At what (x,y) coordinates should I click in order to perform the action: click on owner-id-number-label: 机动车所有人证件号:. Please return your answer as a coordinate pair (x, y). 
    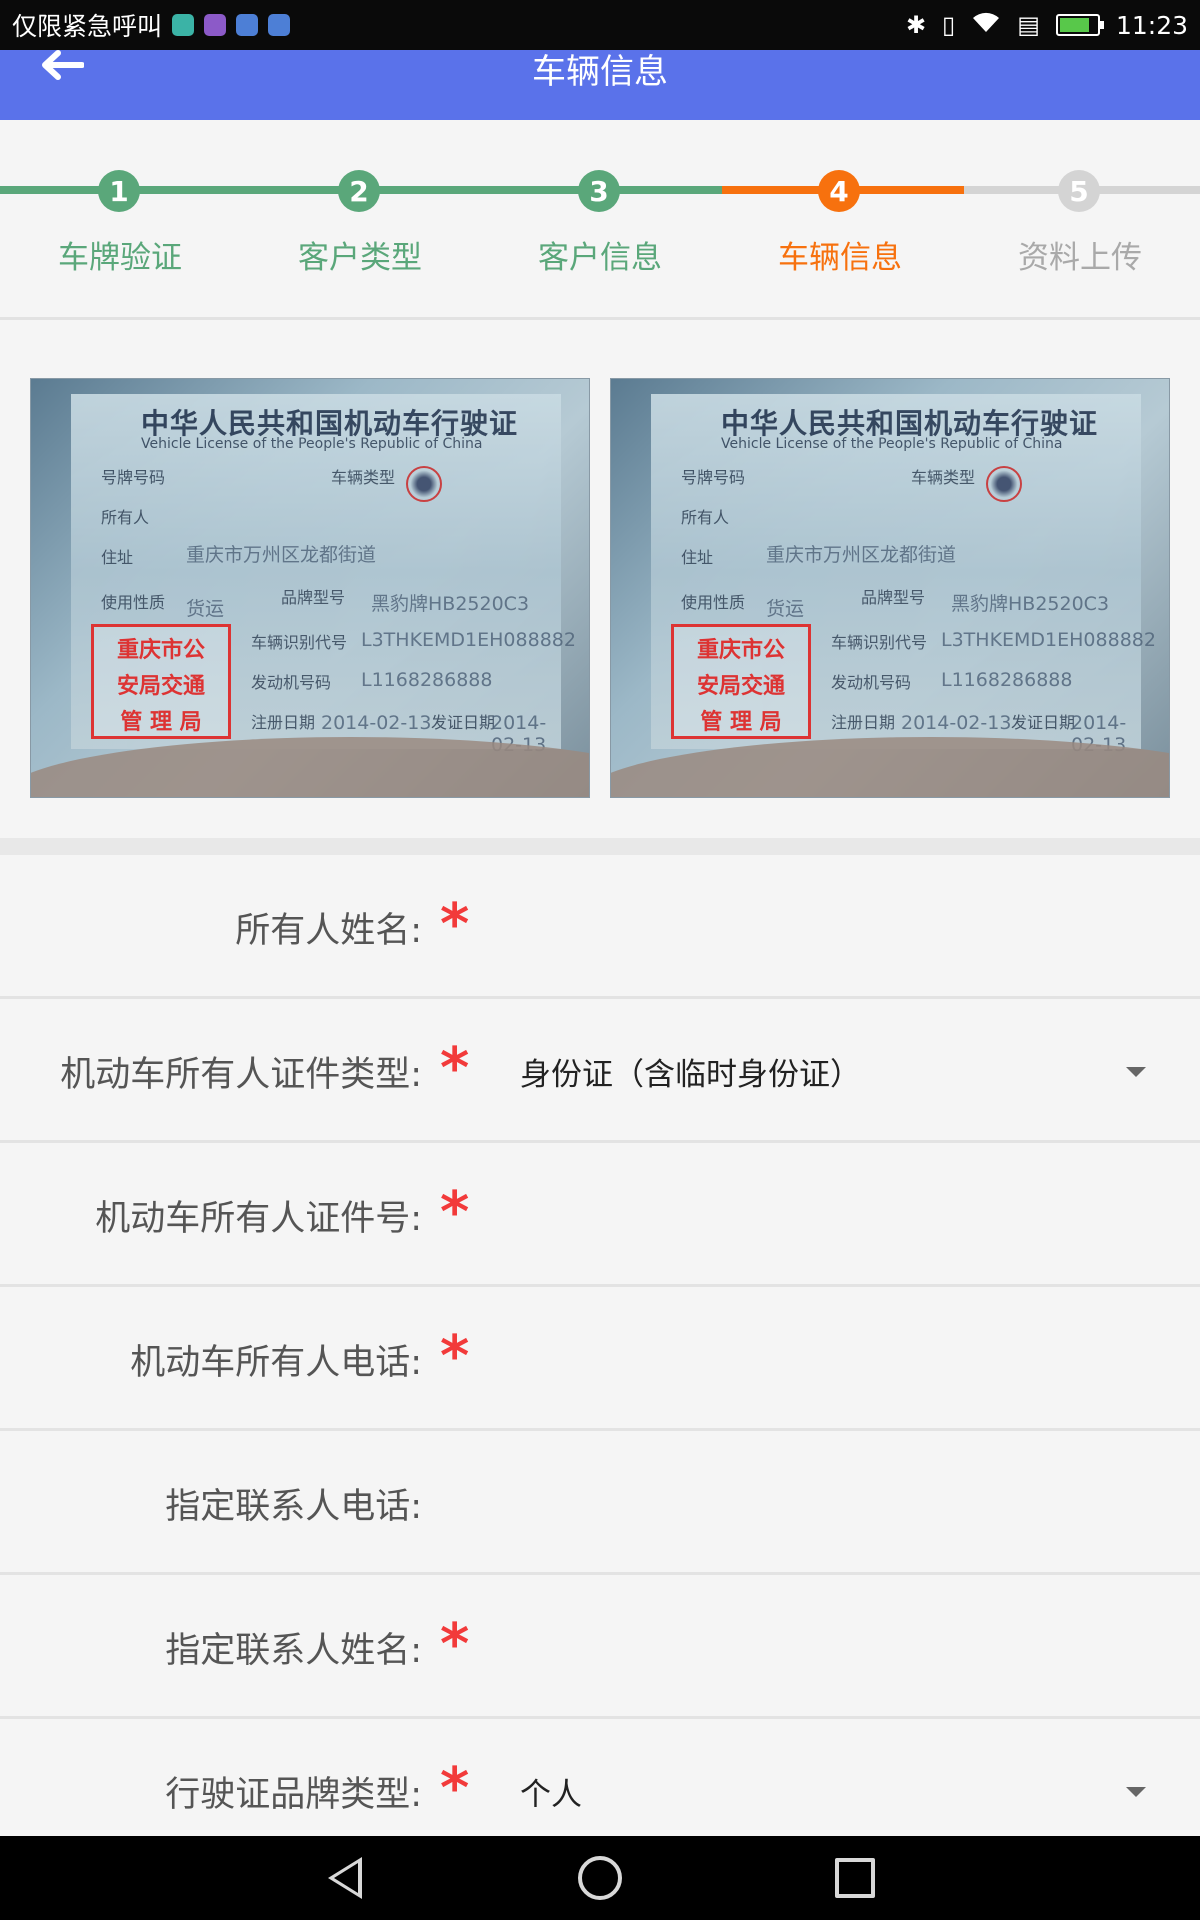
    Looking at the image, I should click on (258, 1218).